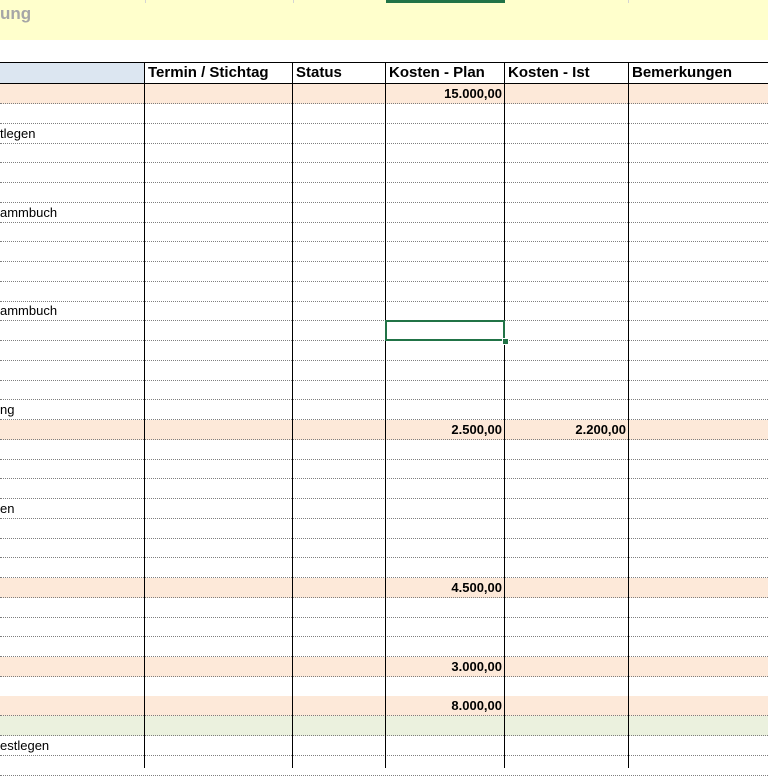  Describe the element at coordinates (384, 667) in the screenshot. I see `section-row: 3.000,00` at that location.